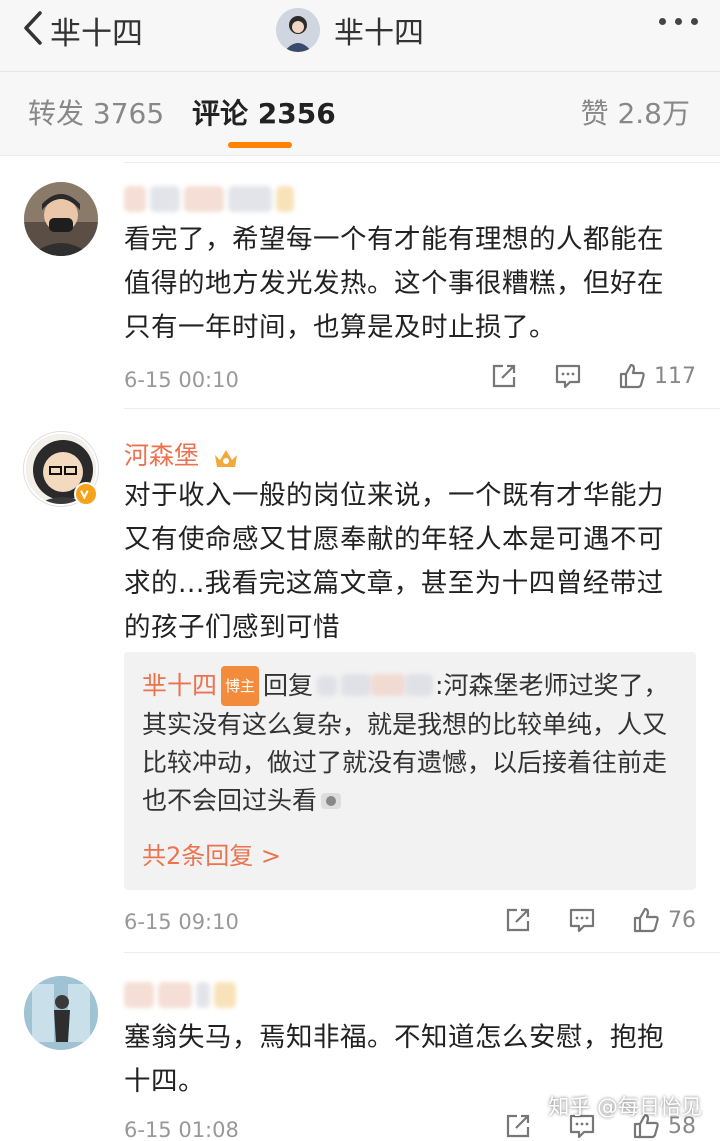 Image resolution: width=720 pixels, height=1141 pixels. I want to click on emoji-icon, so click(331, 797).